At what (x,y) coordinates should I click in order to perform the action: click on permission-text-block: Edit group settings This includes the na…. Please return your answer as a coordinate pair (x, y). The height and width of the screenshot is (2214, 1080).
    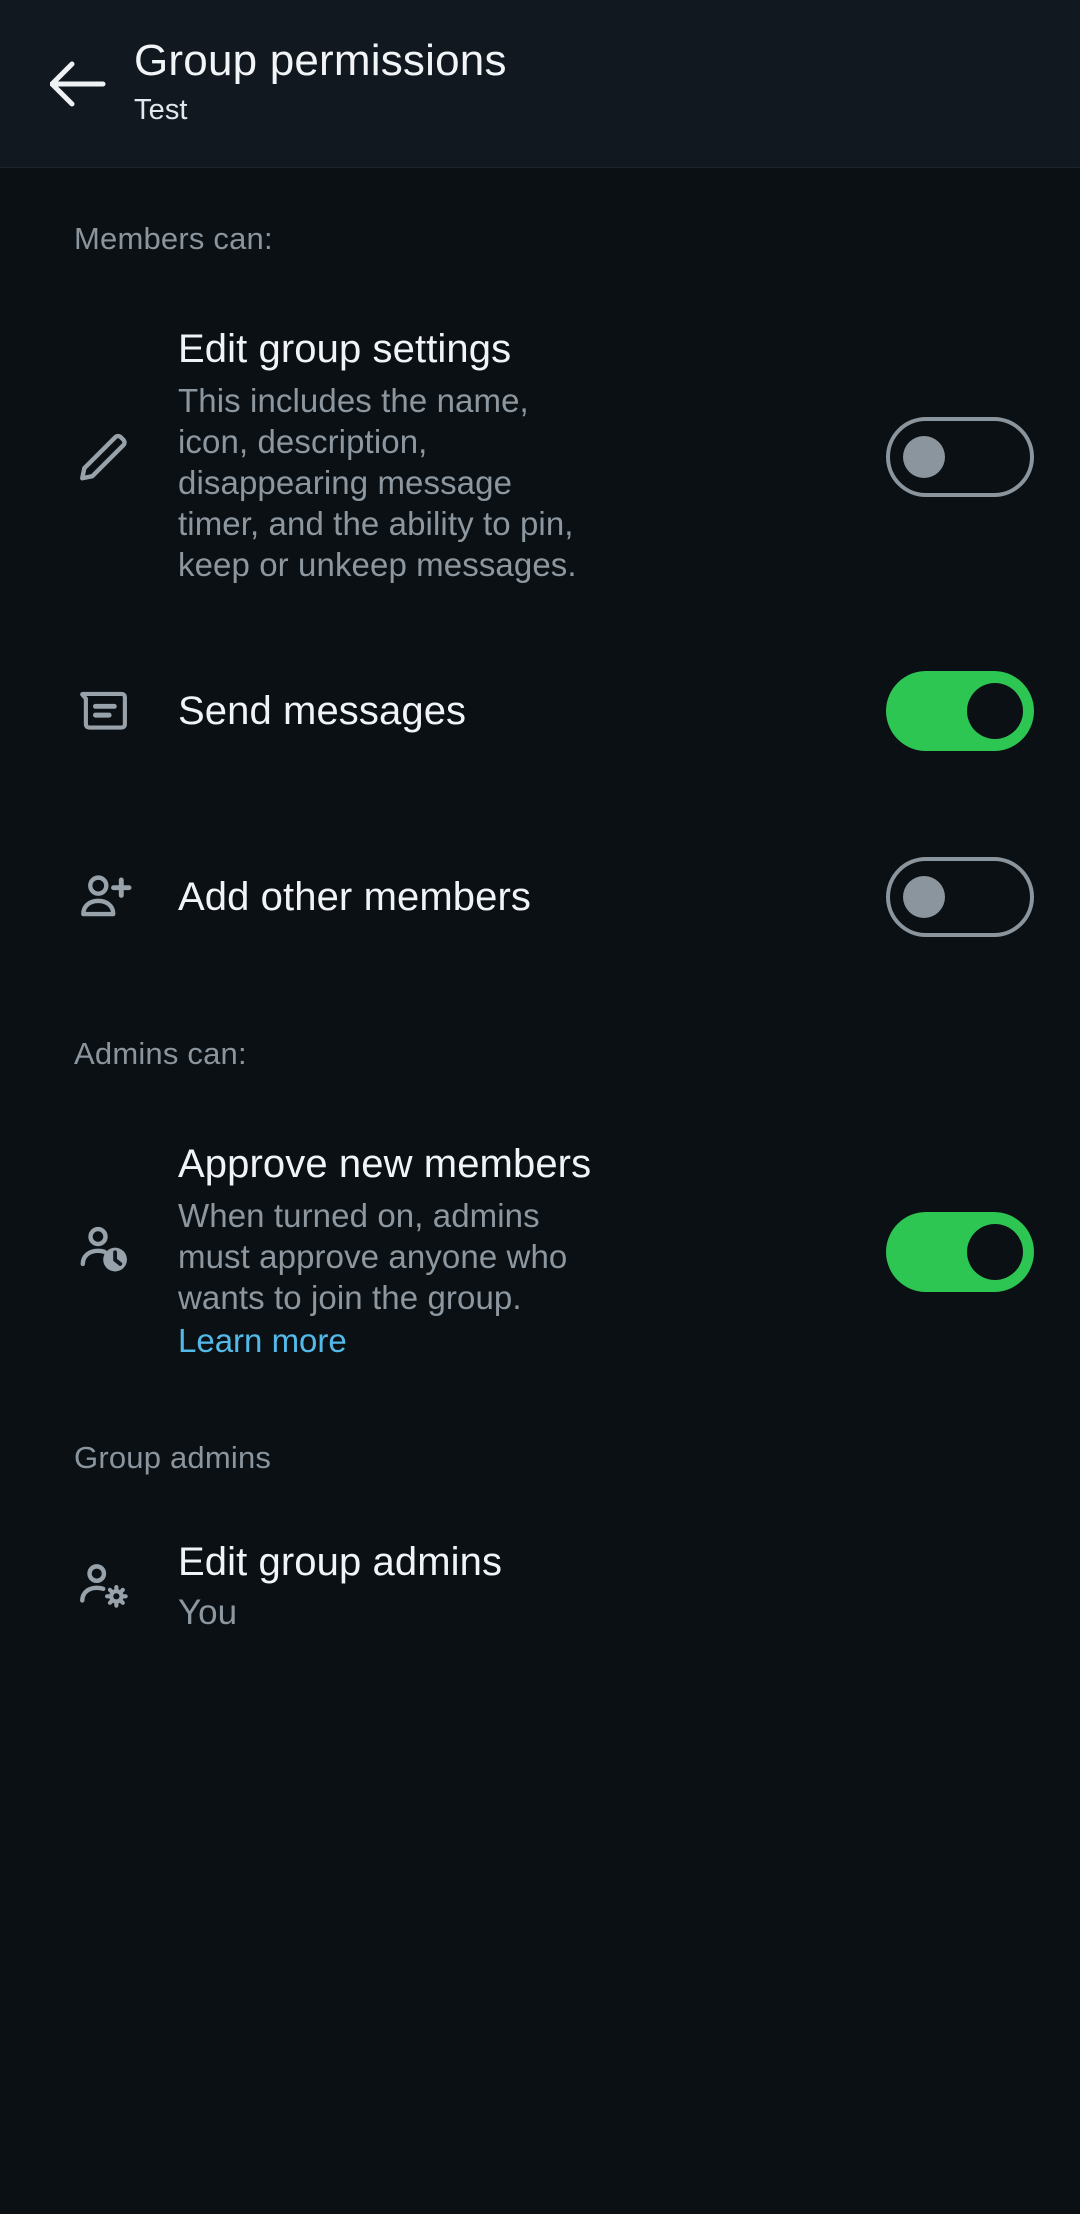
    Looking at the image, I should click on (512, 454).